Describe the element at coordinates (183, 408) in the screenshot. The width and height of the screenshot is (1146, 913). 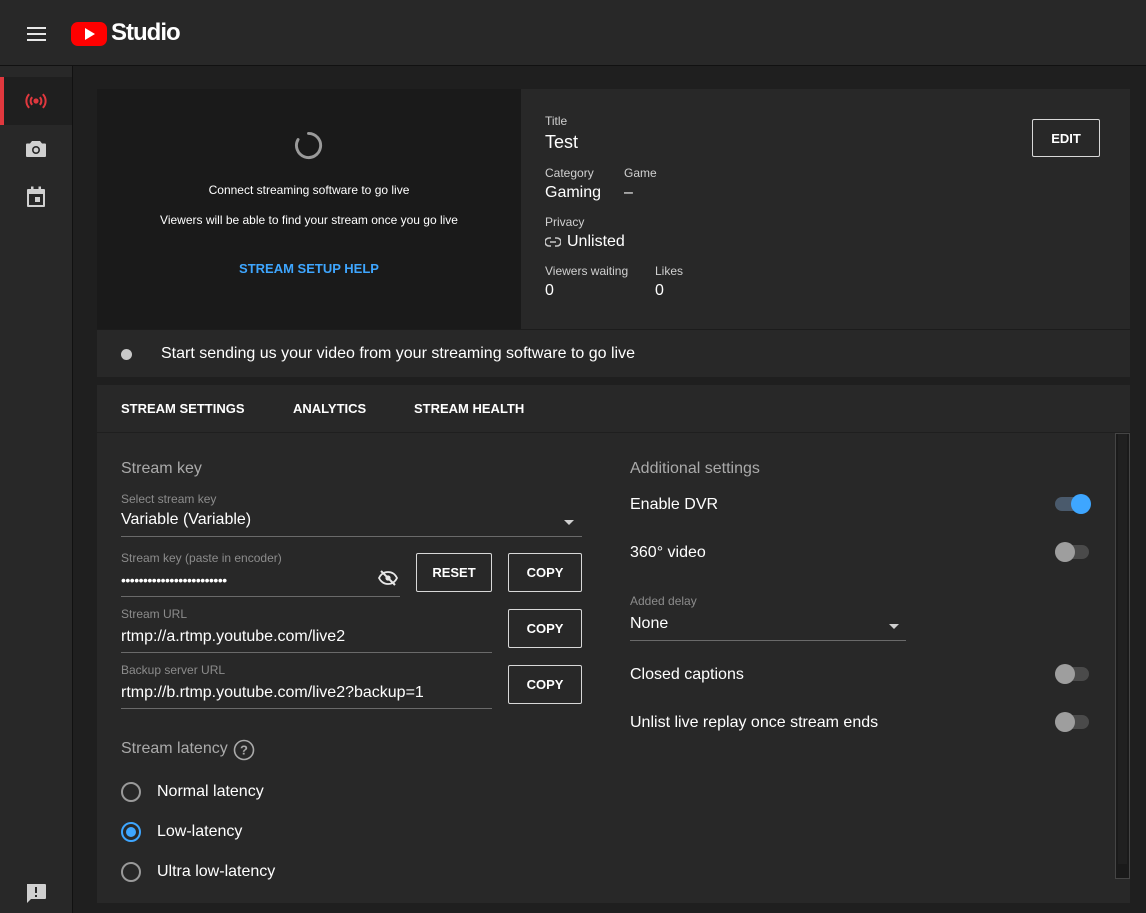
I see `tab-stream-settings: STREAM SETTINGS` at that location.